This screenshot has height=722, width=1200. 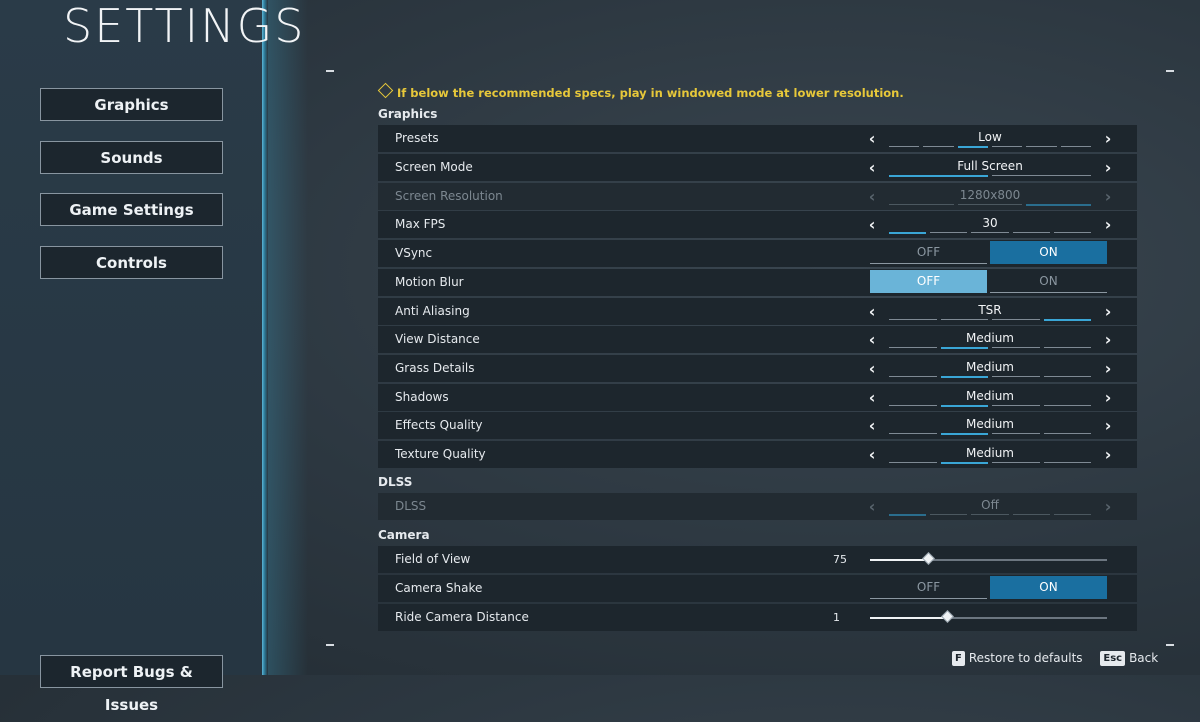 I want to click on setting-row-field-of-view: Field of View 75, so click(x=757, y=559).